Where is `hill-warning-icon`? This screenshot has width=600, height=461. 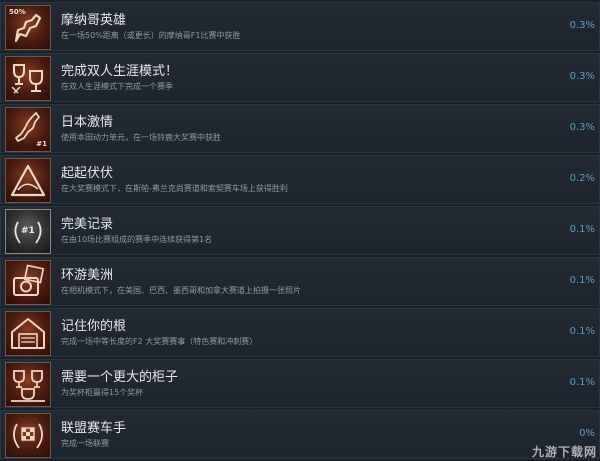 hill-warning-icon is located at coordinates (28, 180).